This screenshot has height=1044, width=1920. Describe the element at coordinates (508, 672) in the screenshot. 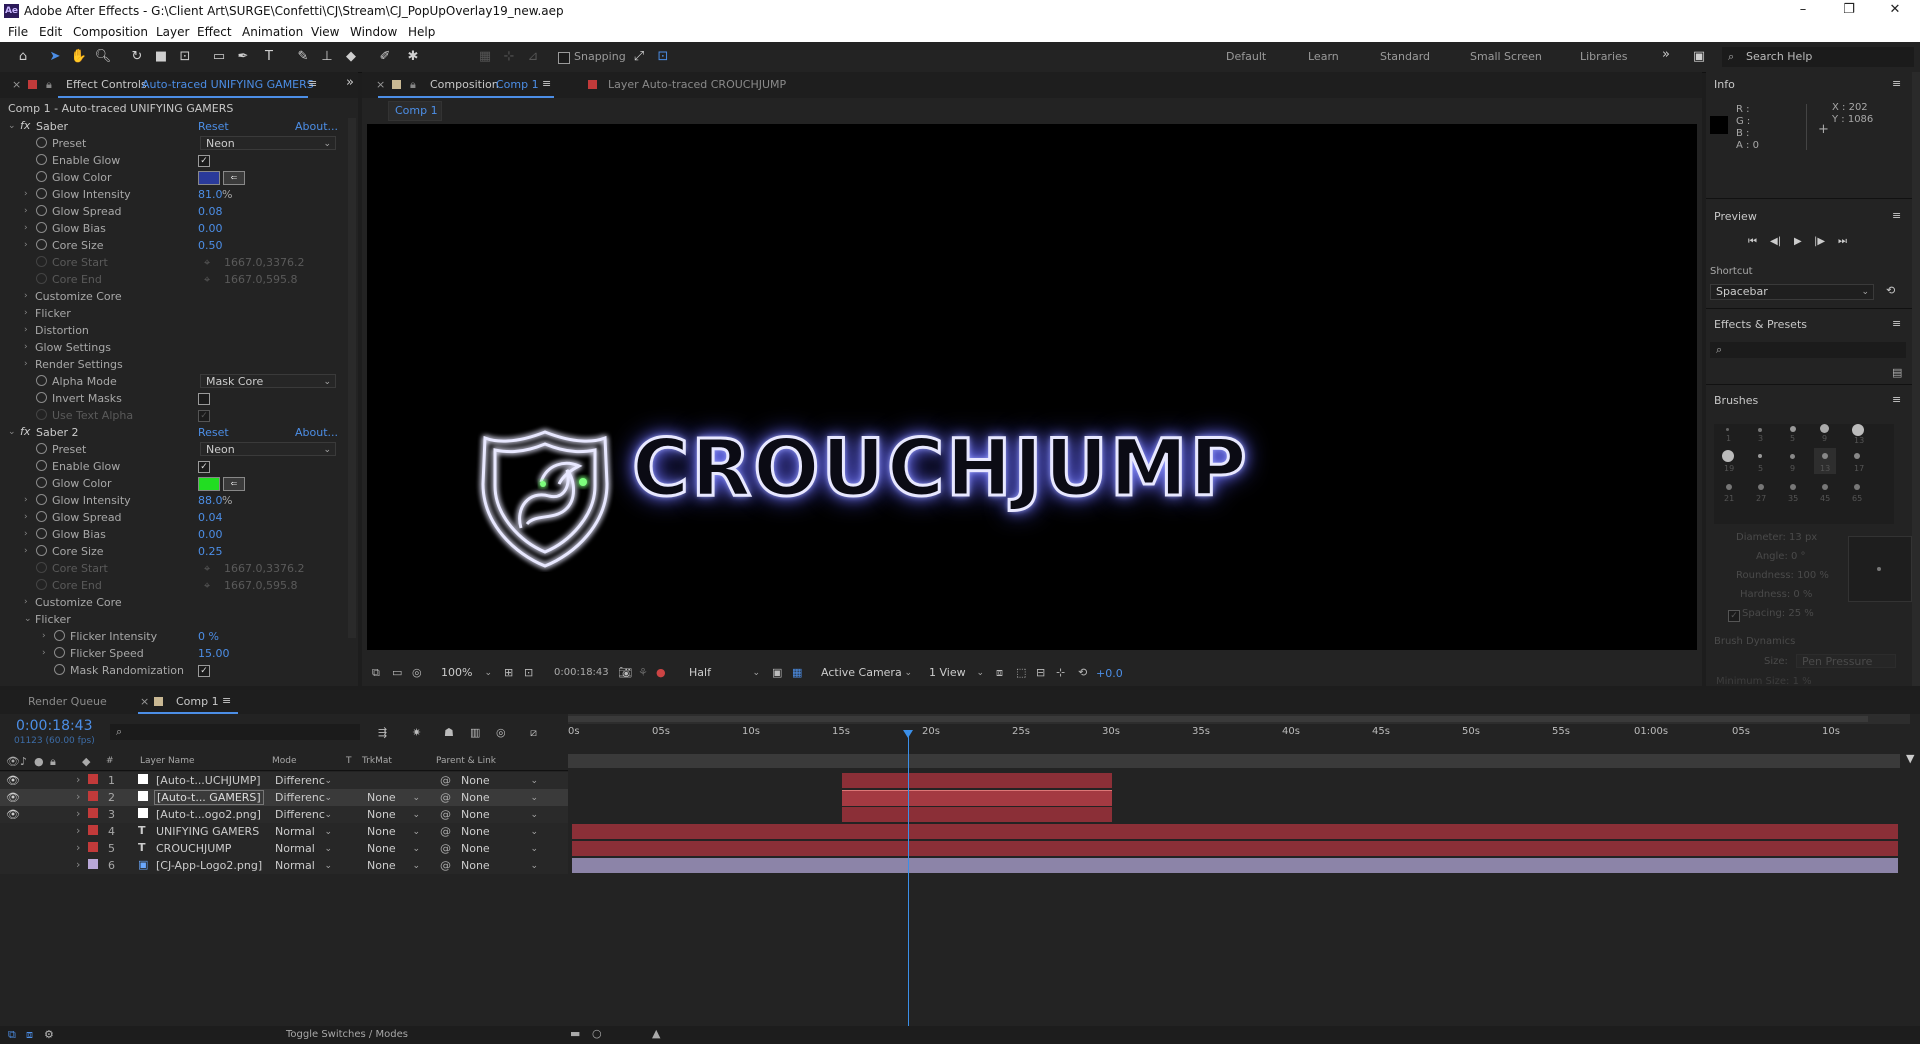

I see `fit-icon: ⊞` at that location.